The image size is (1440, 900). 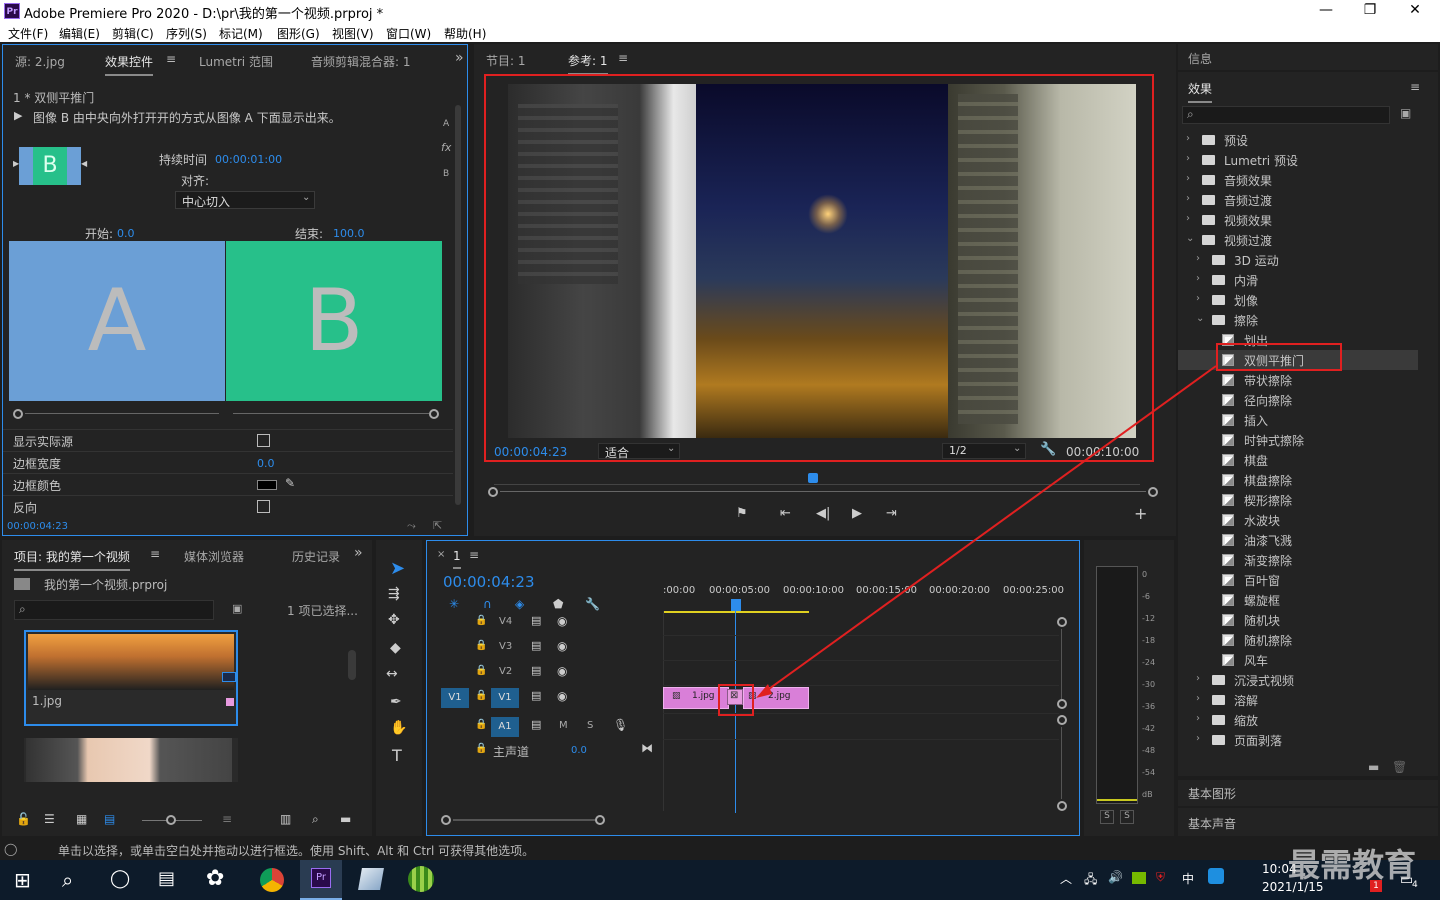 What do you see at coordinates (361, 61) in the screenshot?
I see `tab-audio-clip-mixer: 音频剪辑混合器: 1` at bounding box center [361, 61].